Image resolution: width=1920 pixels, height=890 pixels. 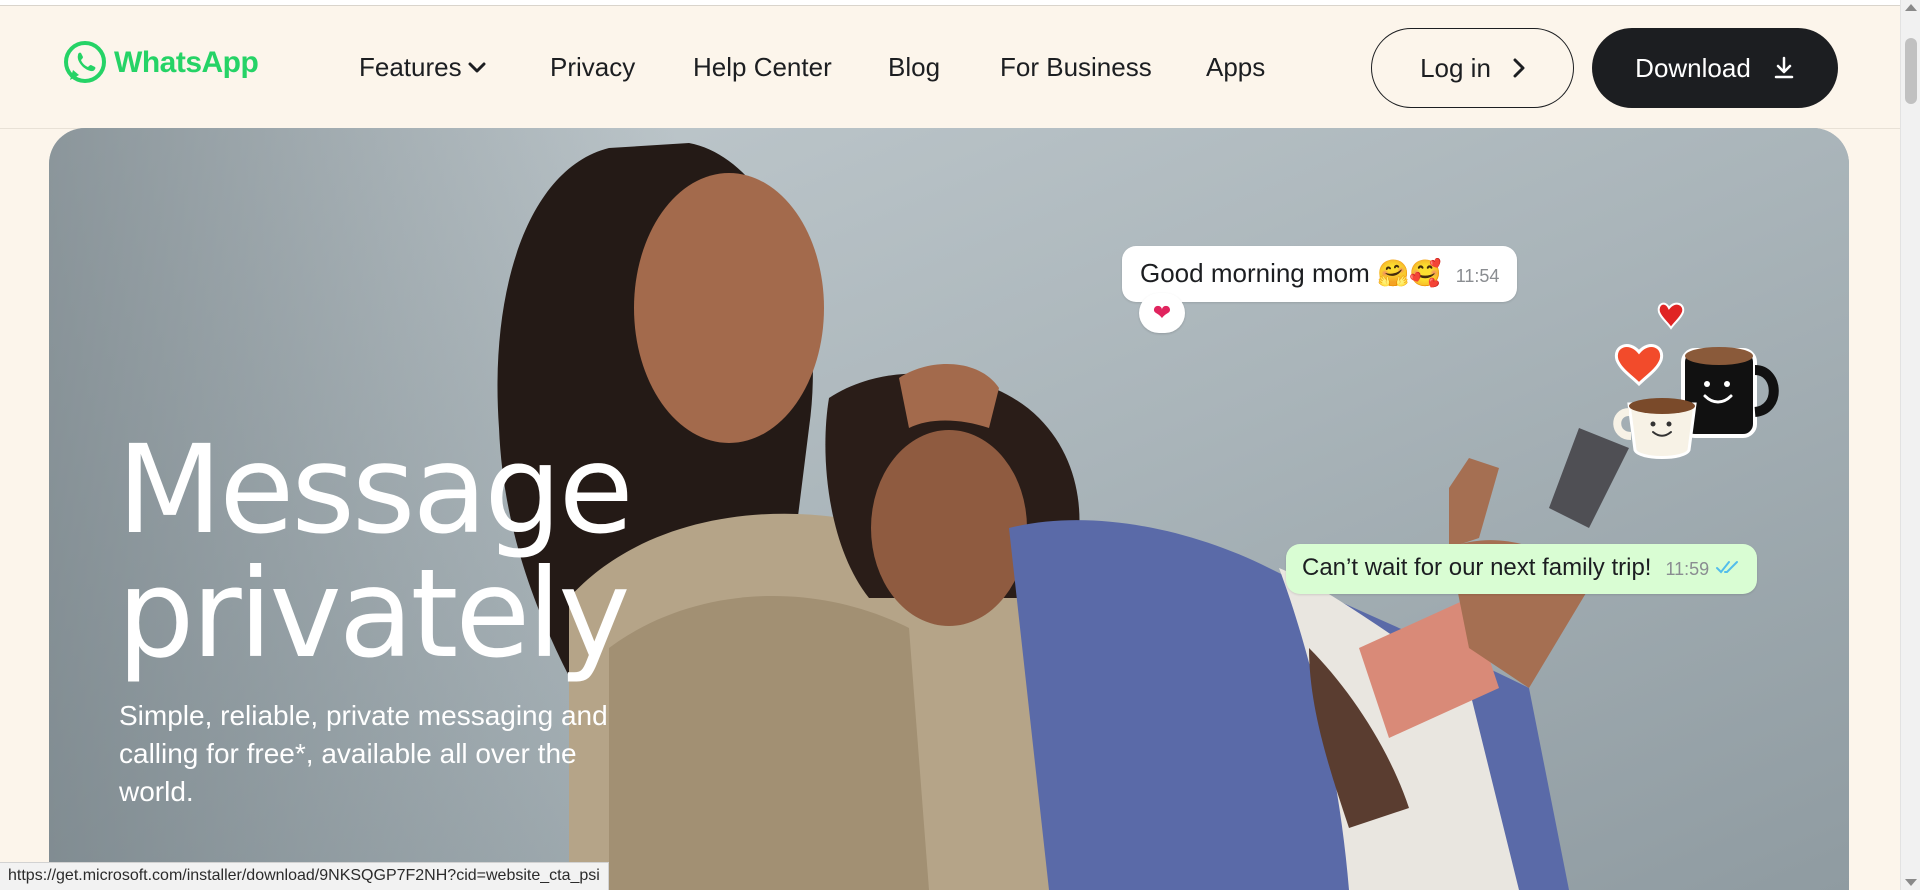 What do you see at coordinates (1477, 567) in the screenshot?
I see `chat-bubble-text: Can’t wait for our next family trip!` at bounding box center [1477, 567].